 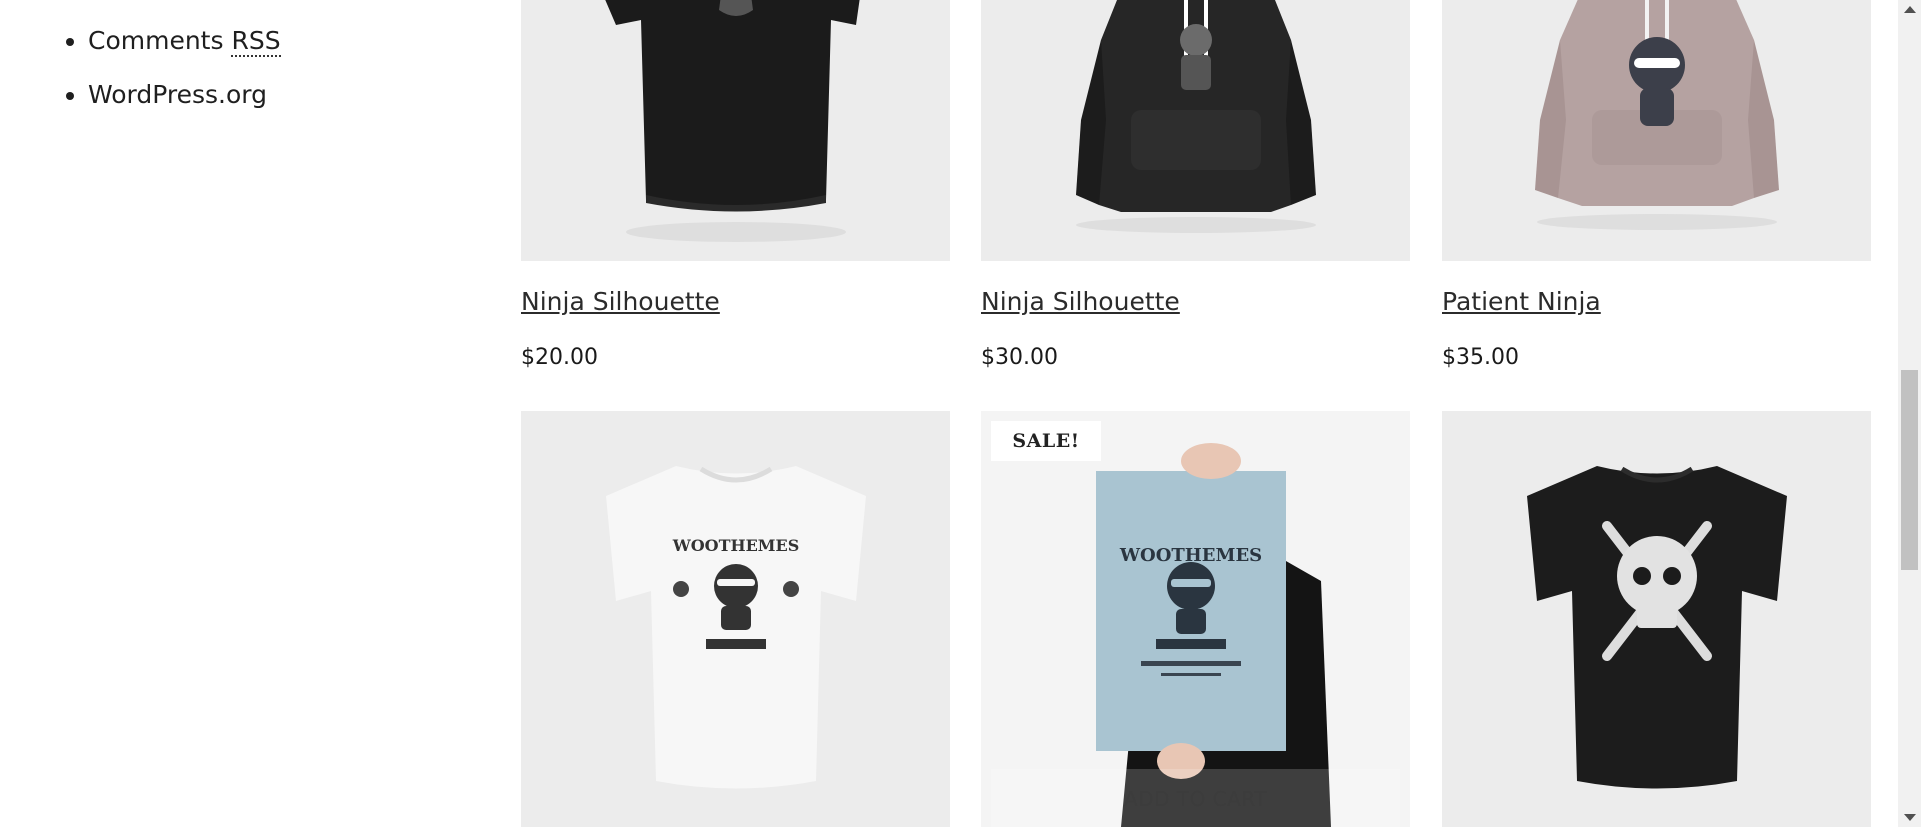 I want to click on add-to-cart-button: ADD TO CART, so click(x=1195, y=798).